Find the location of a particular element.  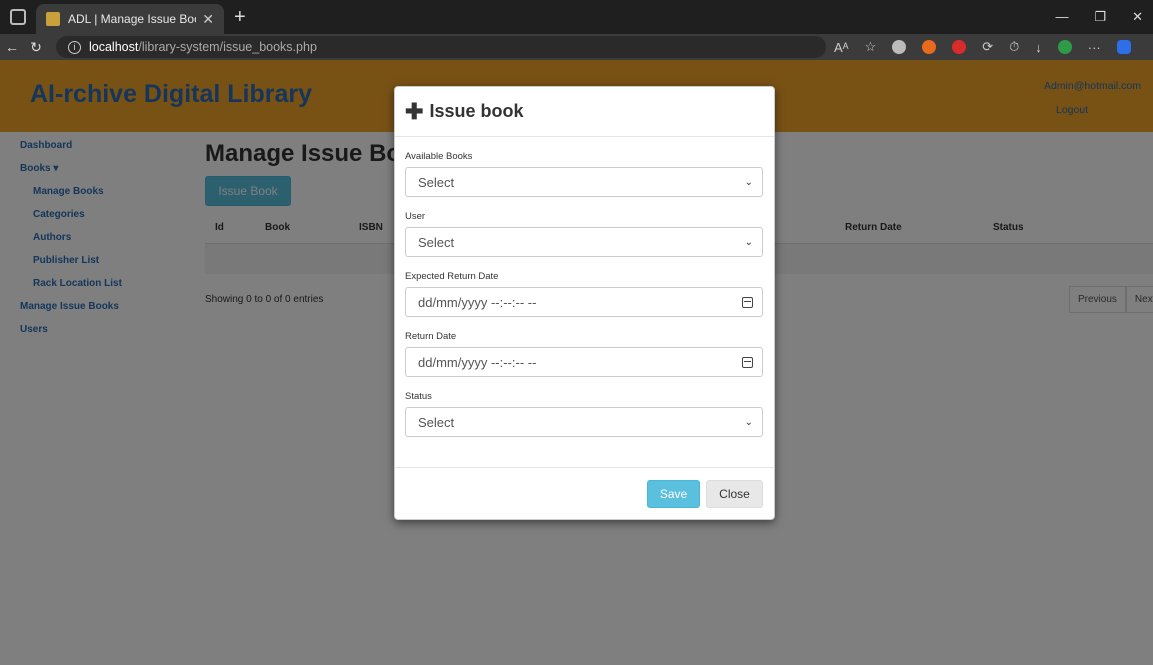

expected-return-date-placeholder: dd/mm/yyyy --:--:-- -- is located at coordinates (477, 302).